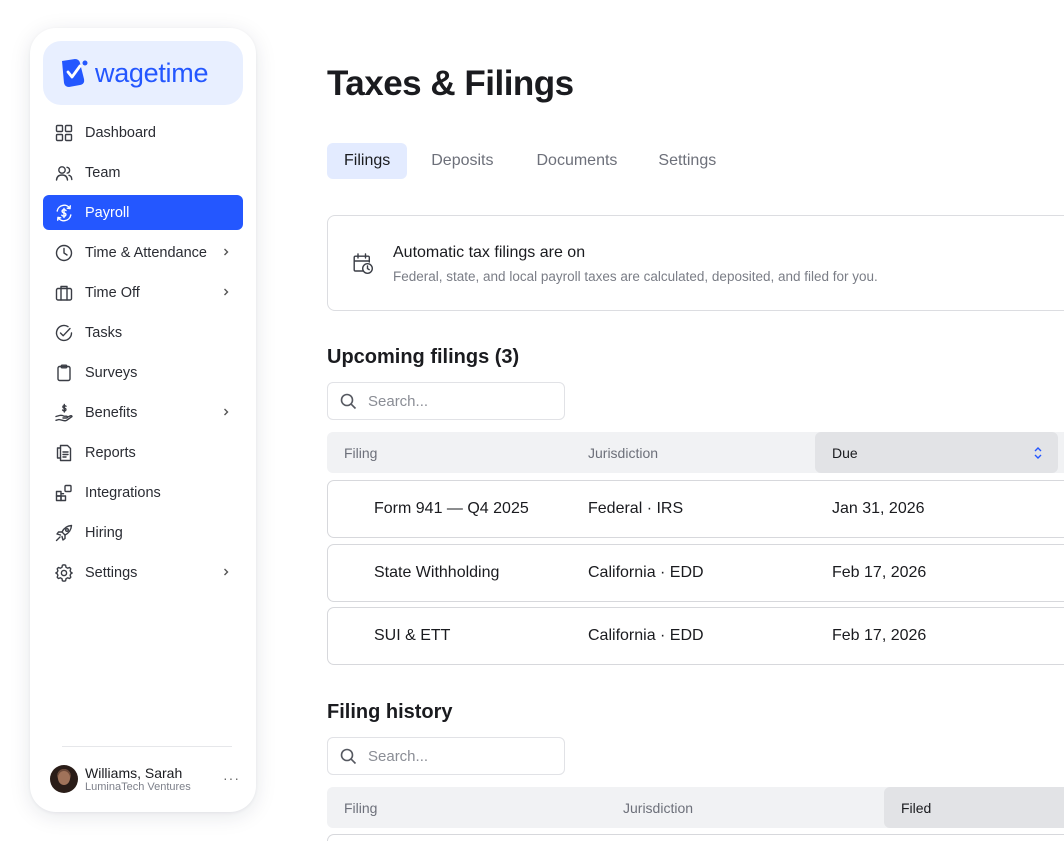  I want to click on page-title: Taxes & Filings, so click(450, 83).